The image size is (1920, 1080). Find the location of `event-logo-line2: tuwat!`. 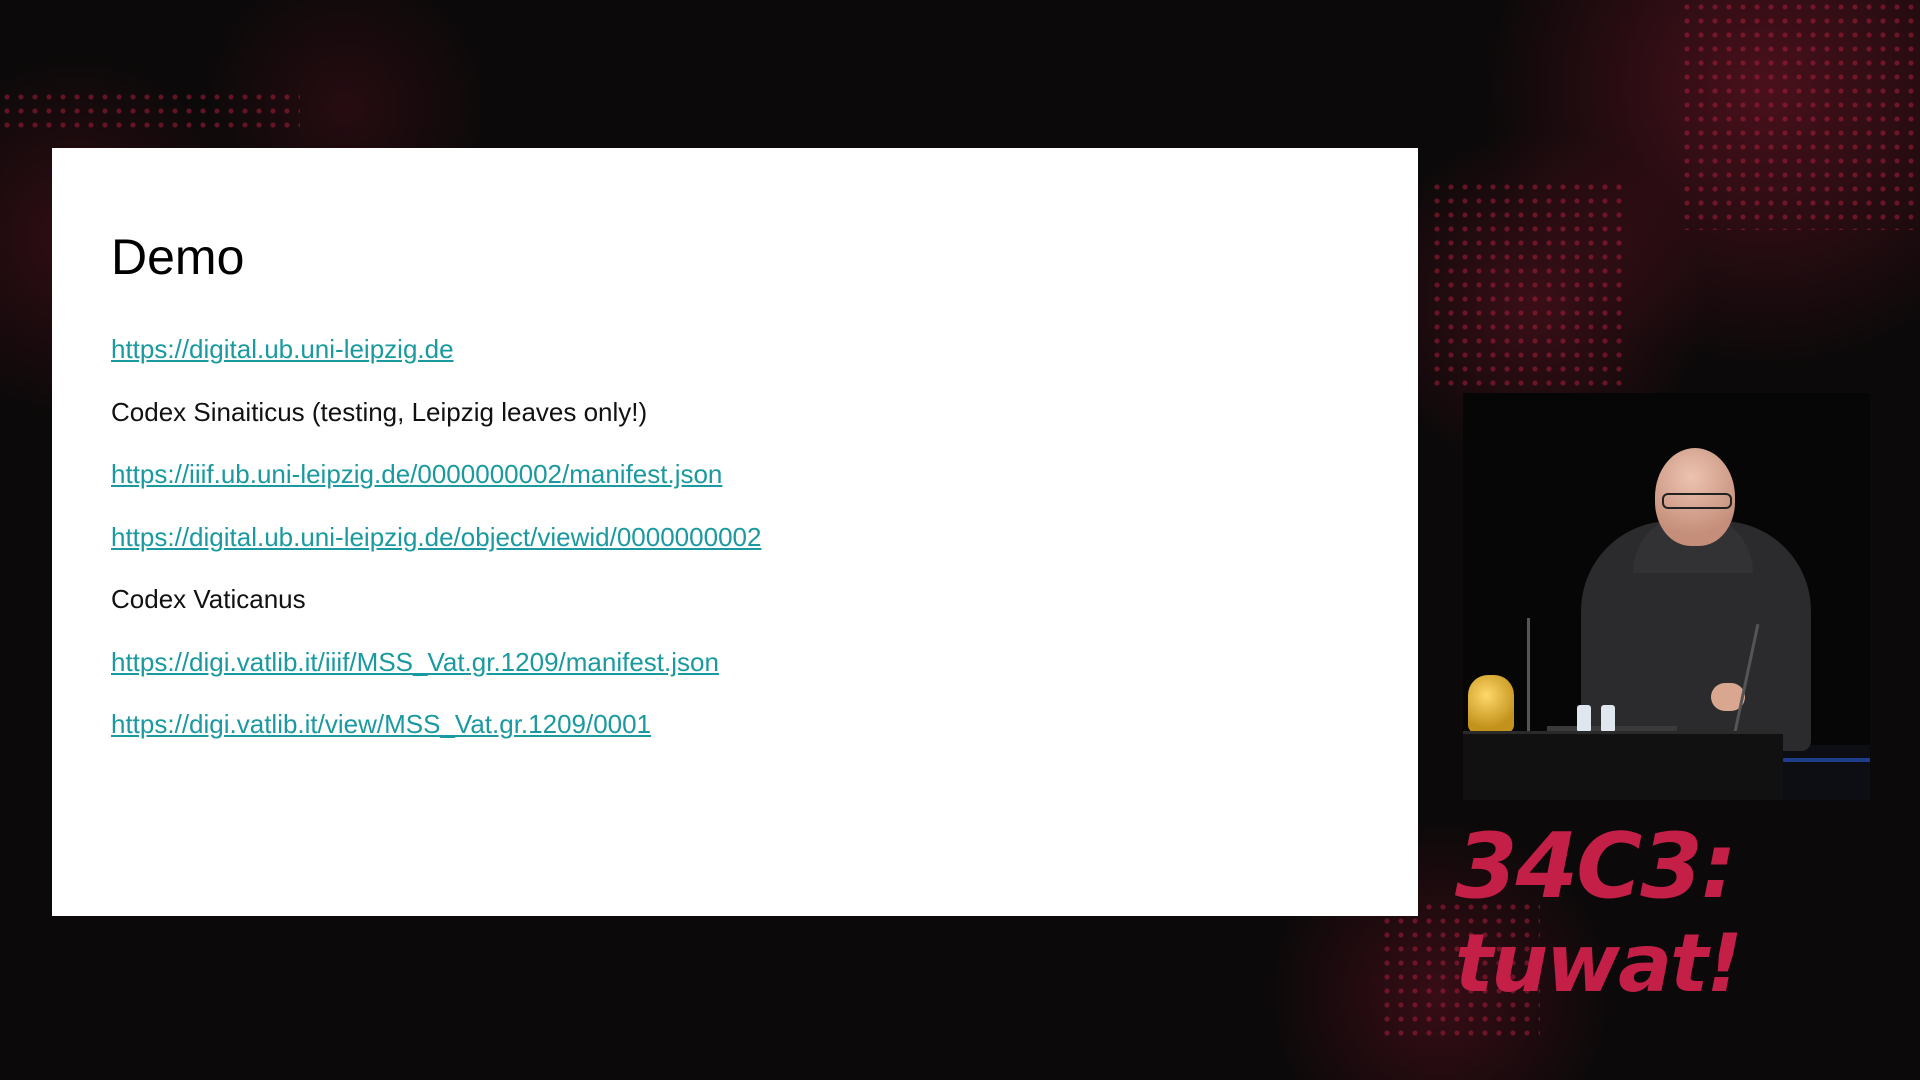

event-logo-line2: tuwat! is located at coordinates (1599, 963).